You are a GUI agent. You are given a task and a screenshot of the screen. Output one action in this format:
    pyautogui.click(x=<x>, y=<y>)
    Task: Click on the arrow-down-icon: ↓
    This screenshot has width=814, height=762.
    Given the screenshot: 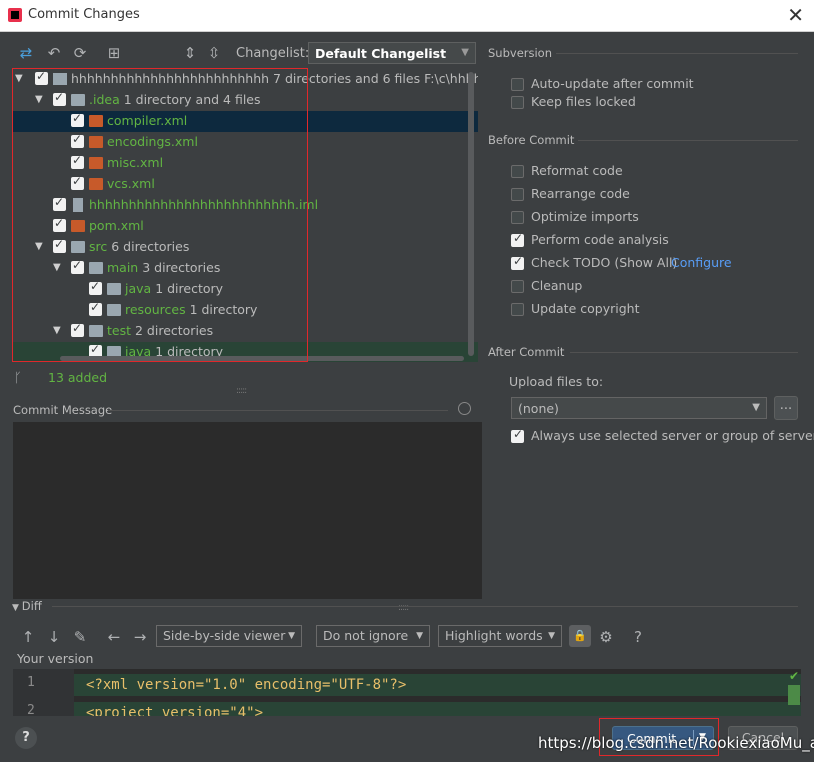 What is the action you would take?
    pyautogui.click(x=54, y=637)
    